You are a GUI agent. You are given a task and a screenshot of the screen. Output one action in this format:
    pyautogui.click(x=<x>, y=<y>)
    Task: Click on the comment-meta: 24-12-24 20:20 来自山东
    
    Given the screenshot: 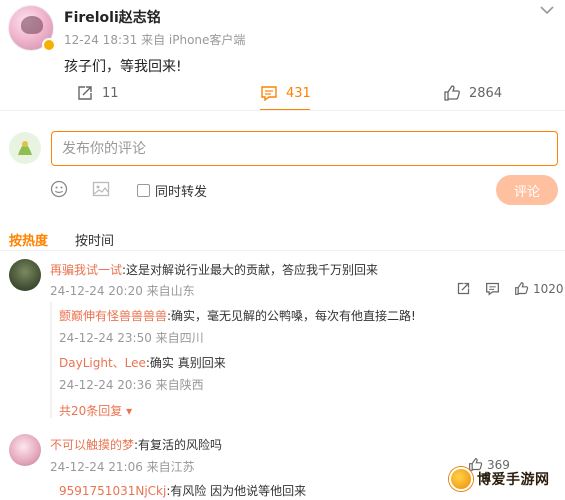 What is the action you would take?
    pyautogui.click(x=122, y=291)
    